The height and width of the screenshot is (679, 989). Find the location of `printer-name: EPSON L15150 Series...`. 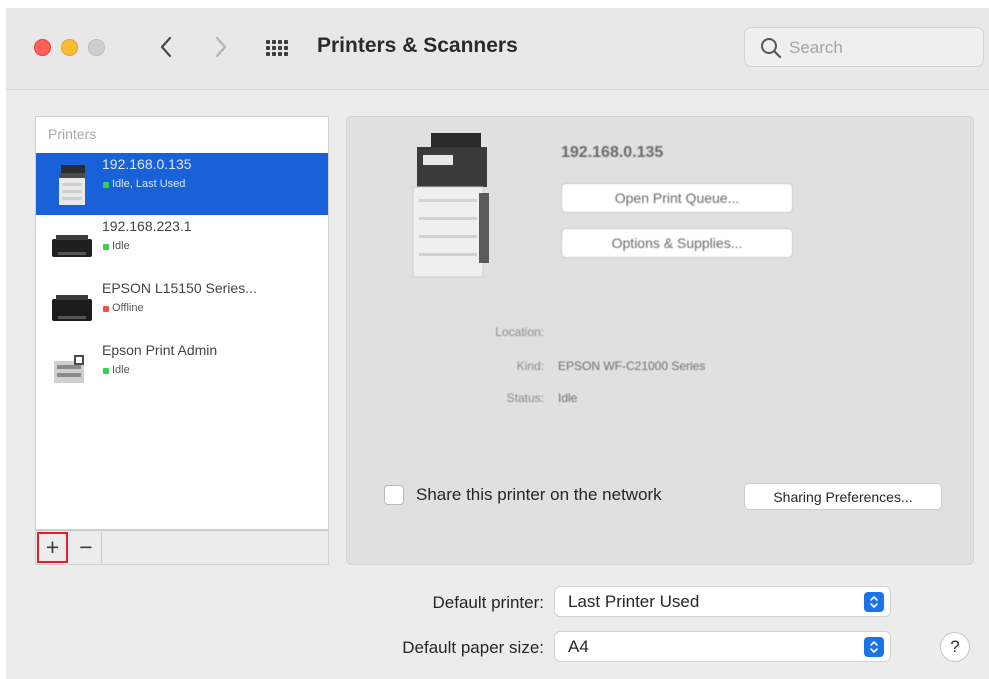

printer-name: EPSON L15150 Series... is located at coordinates (179, 288).